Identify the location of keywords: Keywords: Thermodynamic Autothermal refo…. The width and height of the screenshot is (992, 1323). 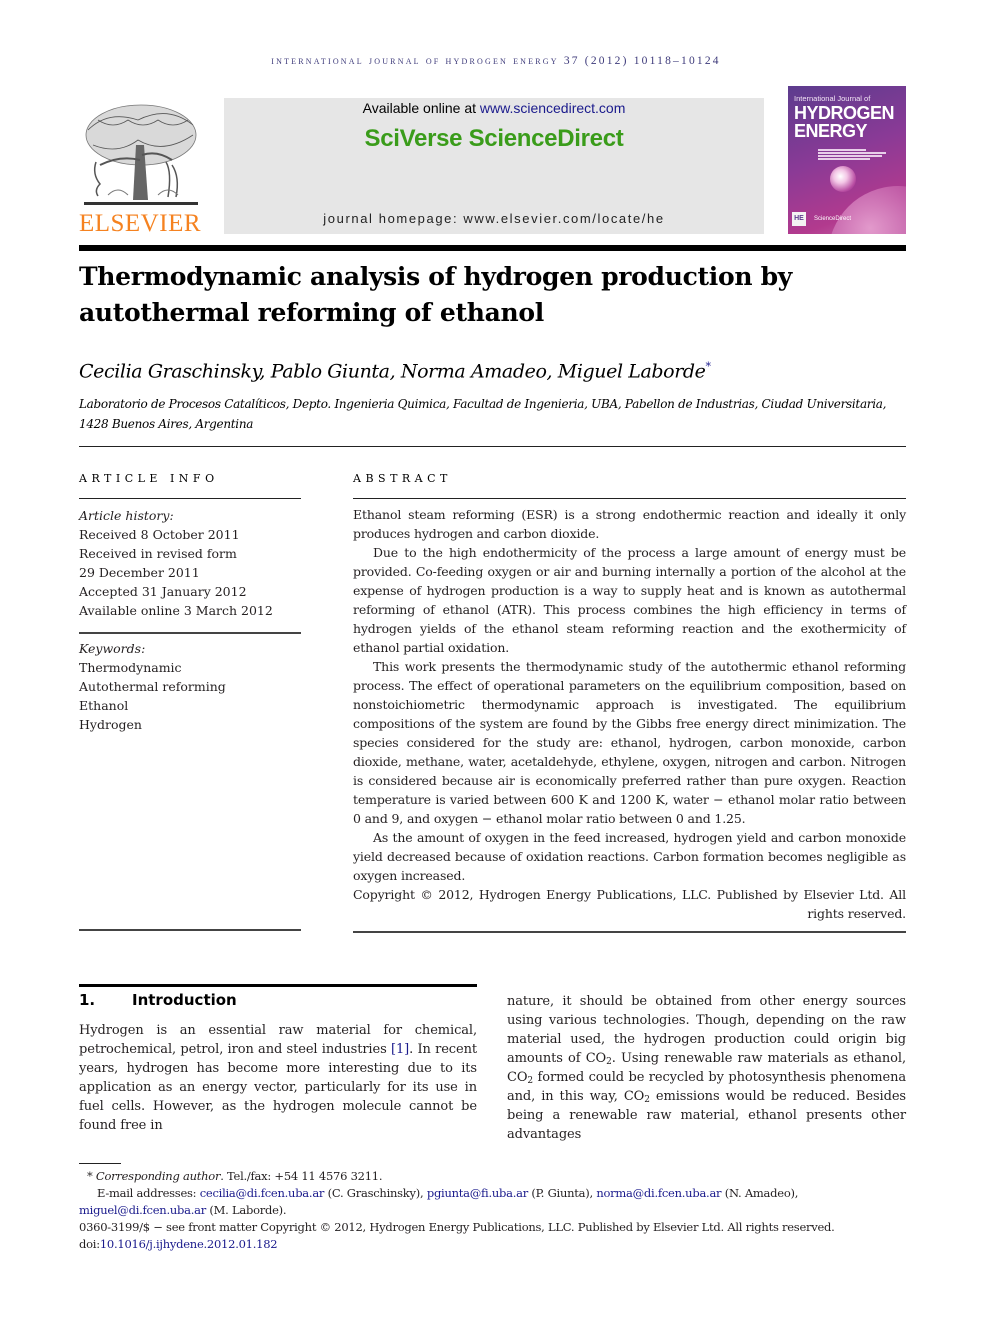
(190, 686).